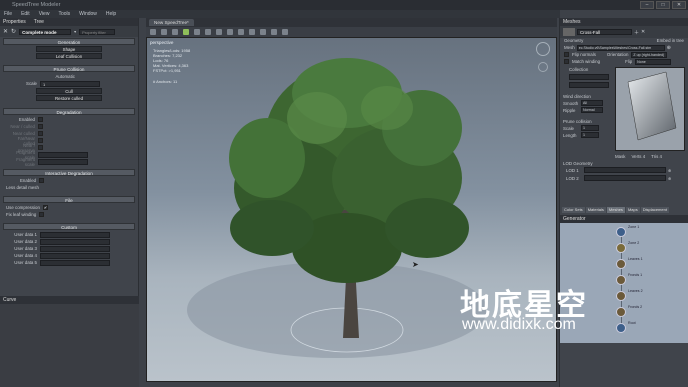 This screenshot has height=387, width=688. I want to click on maximize-button: □, so click(663, 5).